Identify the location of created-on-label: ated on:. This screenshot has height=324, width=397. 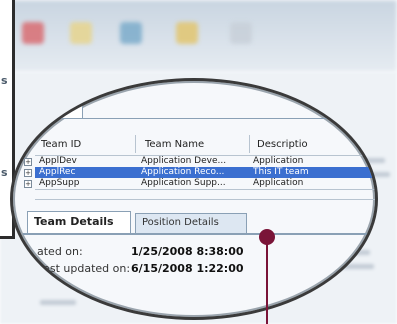
(60, 251).